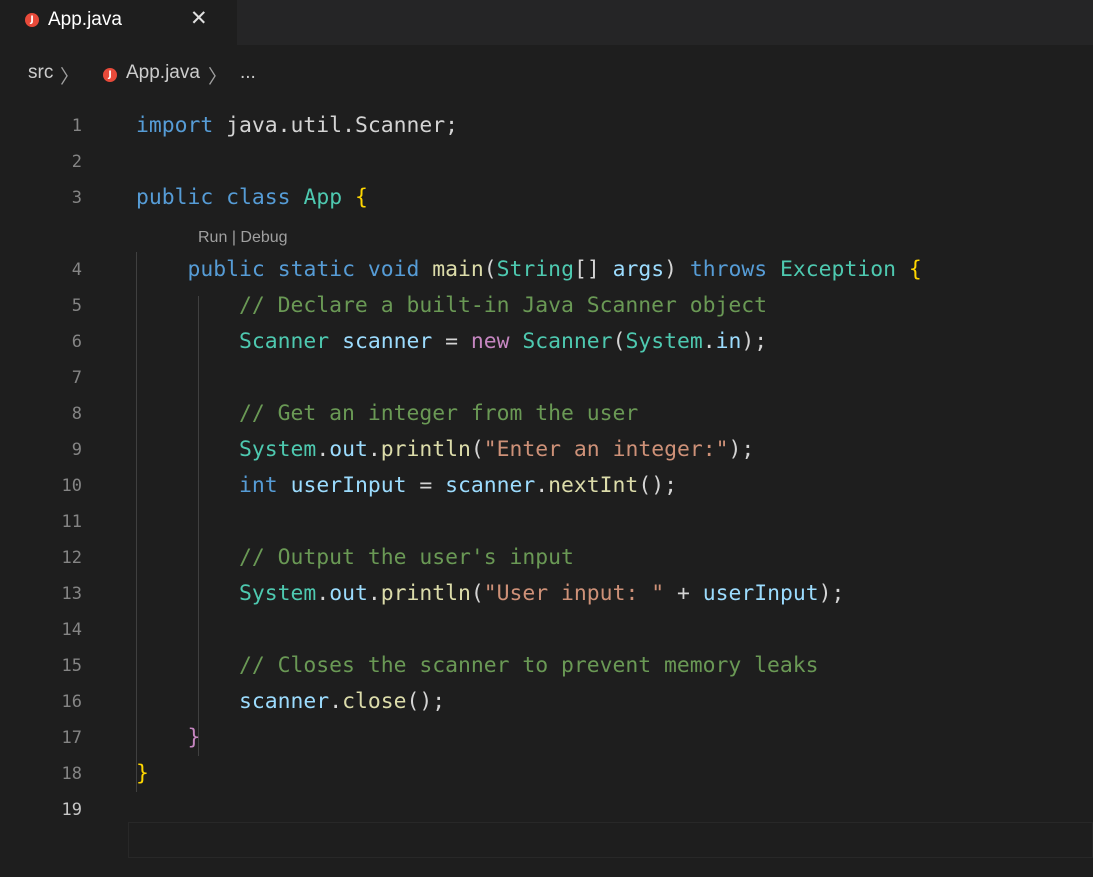  I want to click on code-line: 19, so click(546, 810).